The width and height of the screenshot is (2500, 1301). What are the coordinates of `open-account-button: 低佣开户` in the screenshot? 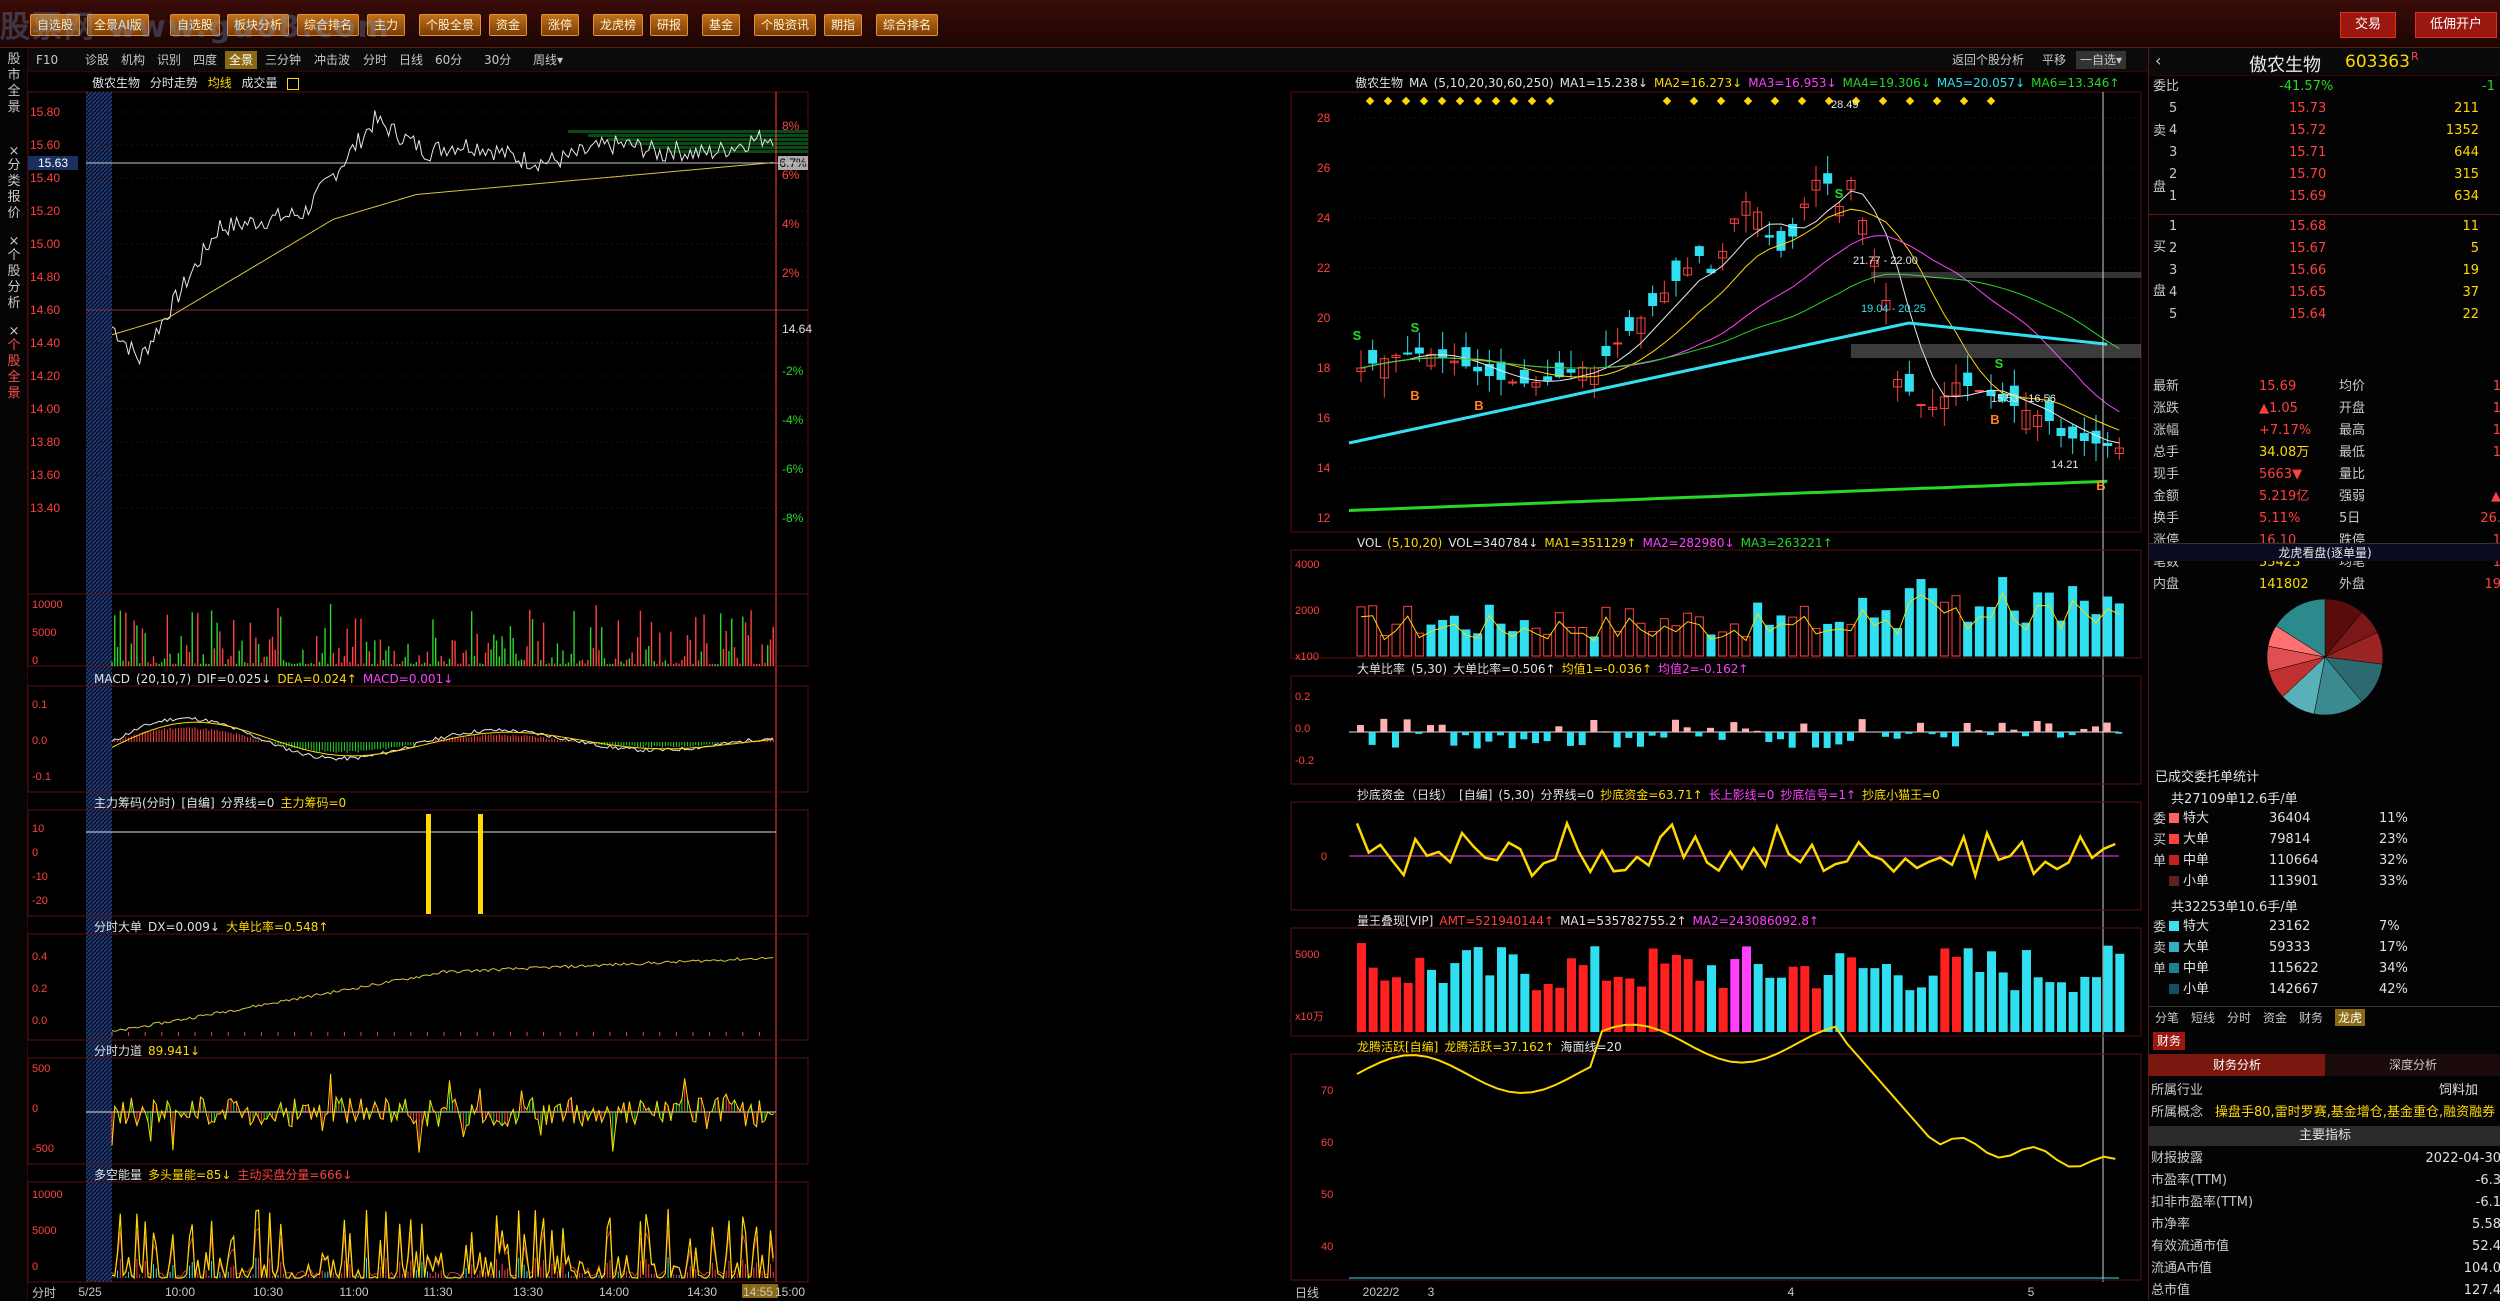 It's located at (2456, 25).